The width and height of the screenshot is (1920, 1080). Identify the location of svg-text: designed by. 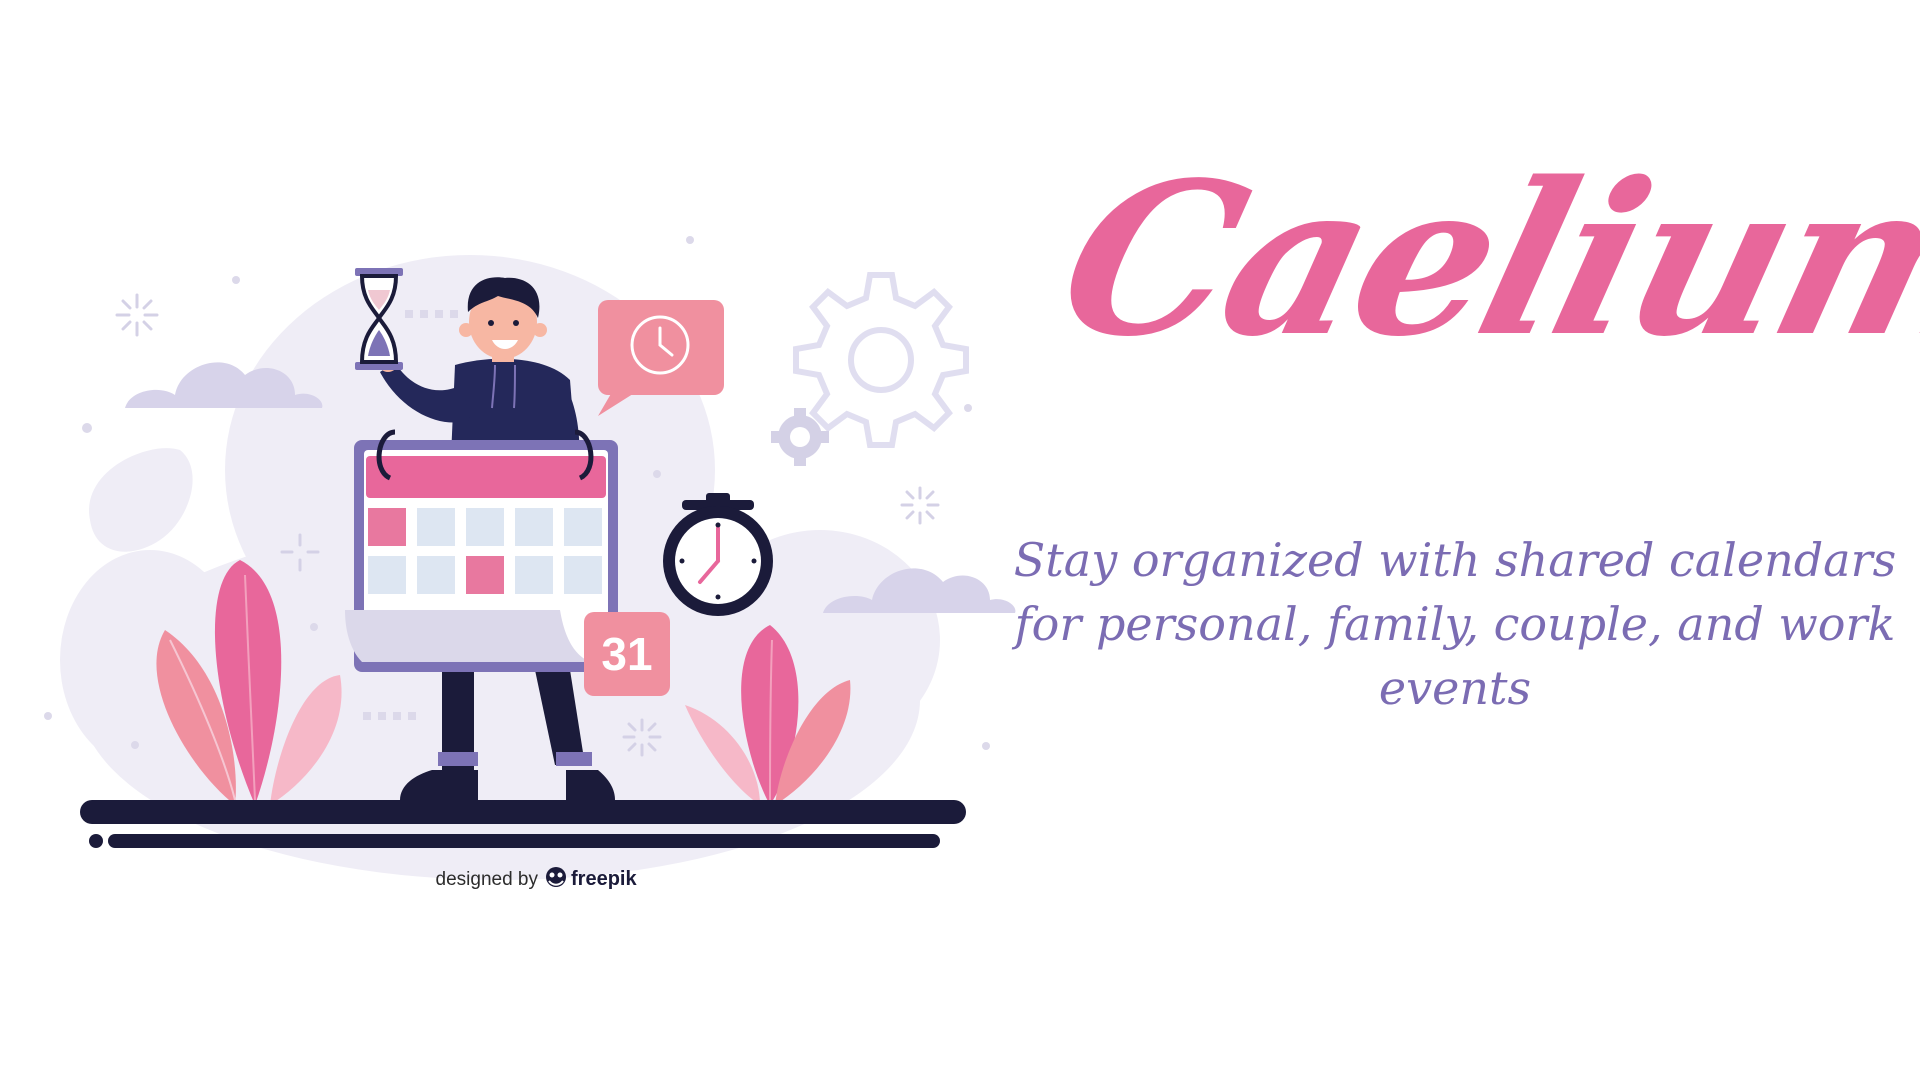
(487, 879).